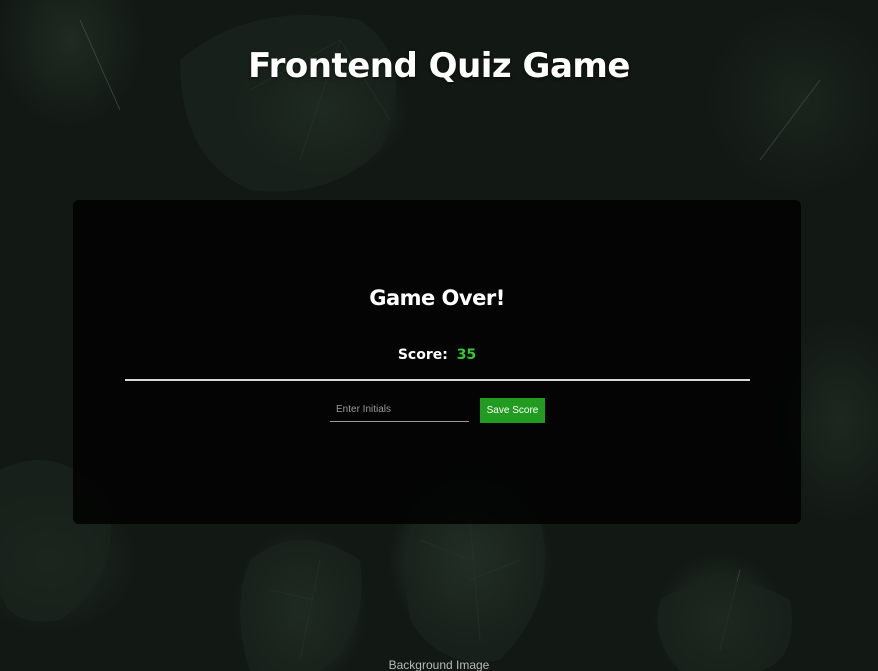 The width and height of the screenshot is (878, 671). What do you see at coordinates (512, 410) in the screenshot?
I see `save-score-button: Save Score` at bounding box center [512, 410].